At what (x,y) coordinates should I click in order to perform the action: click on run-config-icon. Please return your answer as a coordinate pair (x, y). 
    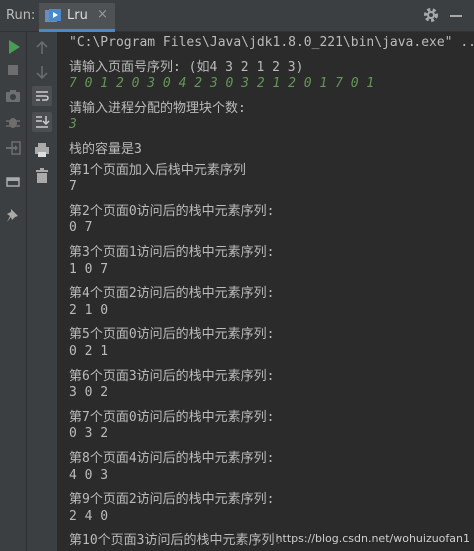
    Looking at the image, I should click on (53, 15).